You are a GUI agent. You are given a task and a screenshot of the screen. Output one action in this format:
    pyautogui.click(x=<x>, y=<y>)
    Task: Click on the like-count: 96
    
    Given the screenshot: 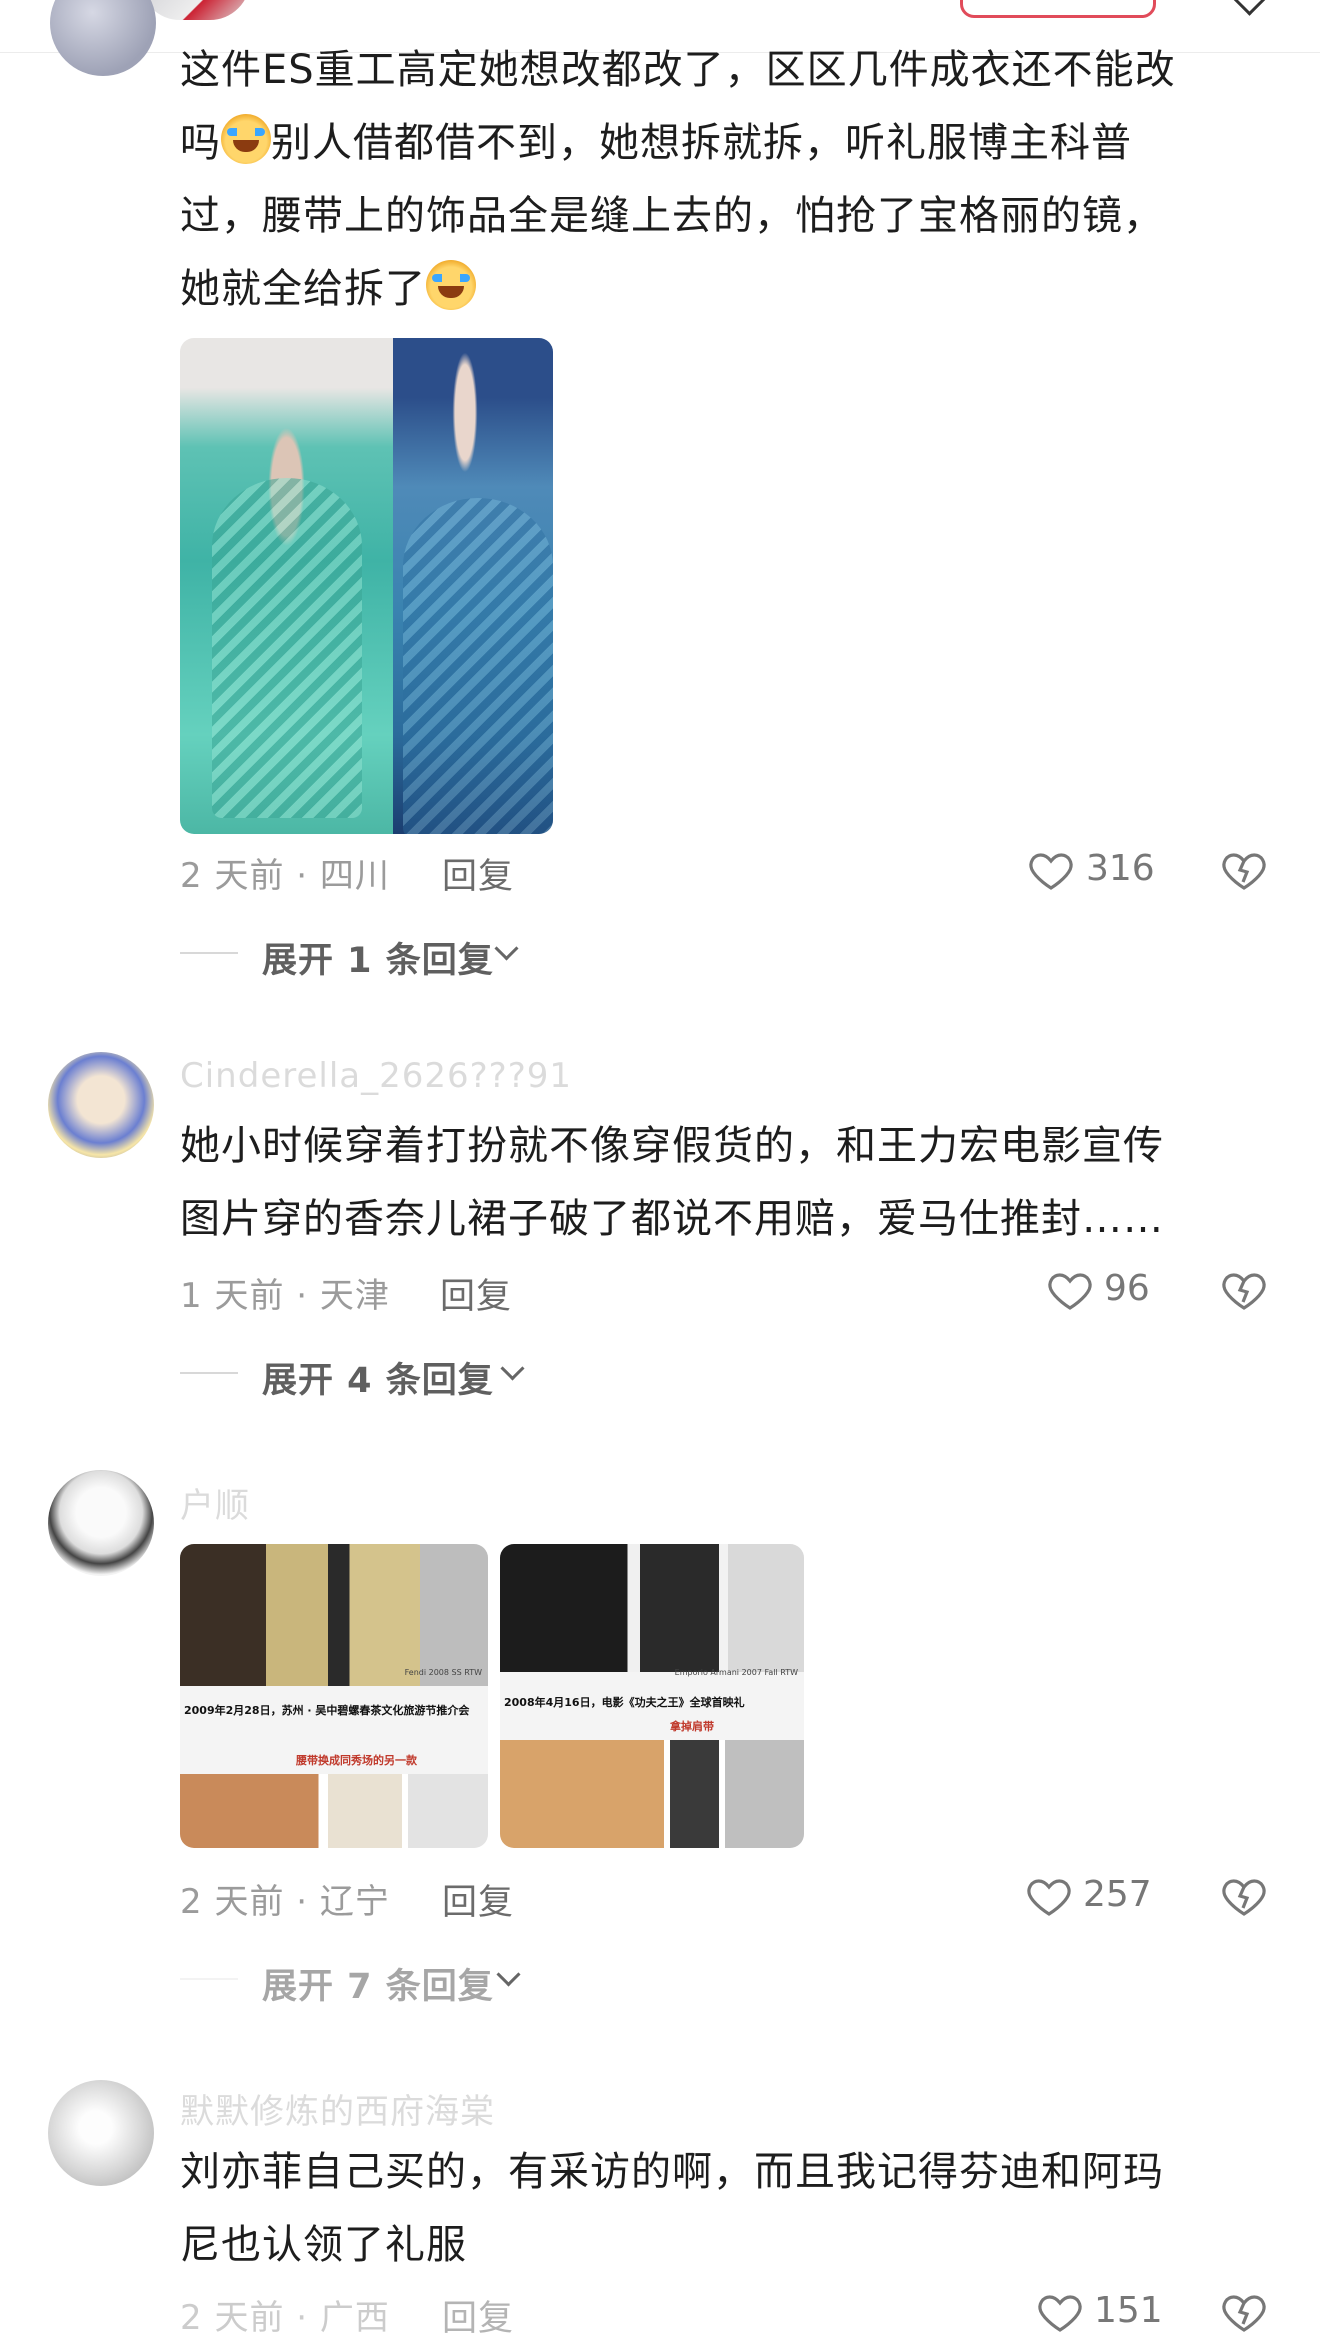 What is the action you would take?
    pyautogui.click(x=1127, y=1288)
    